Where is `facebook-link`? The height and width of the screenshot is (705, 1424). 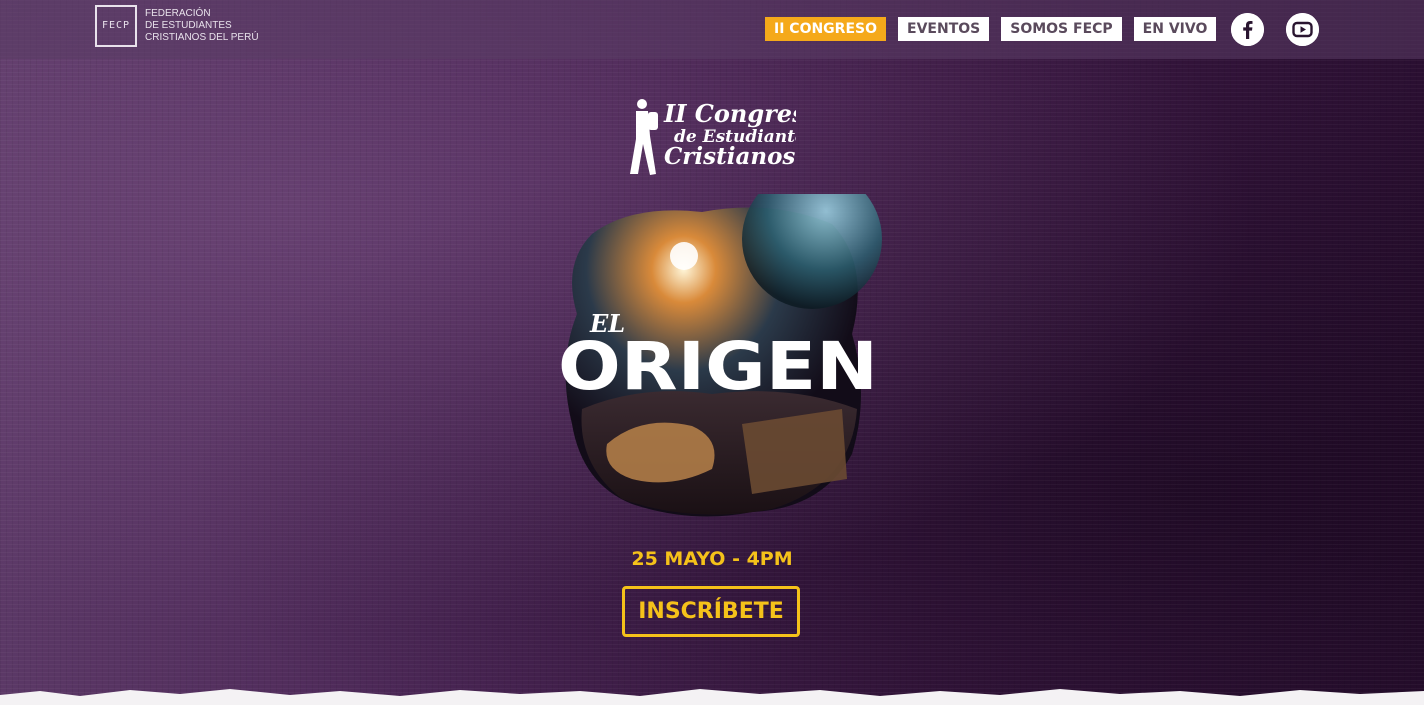
facebook-link is located at coordinates (1247, 29).